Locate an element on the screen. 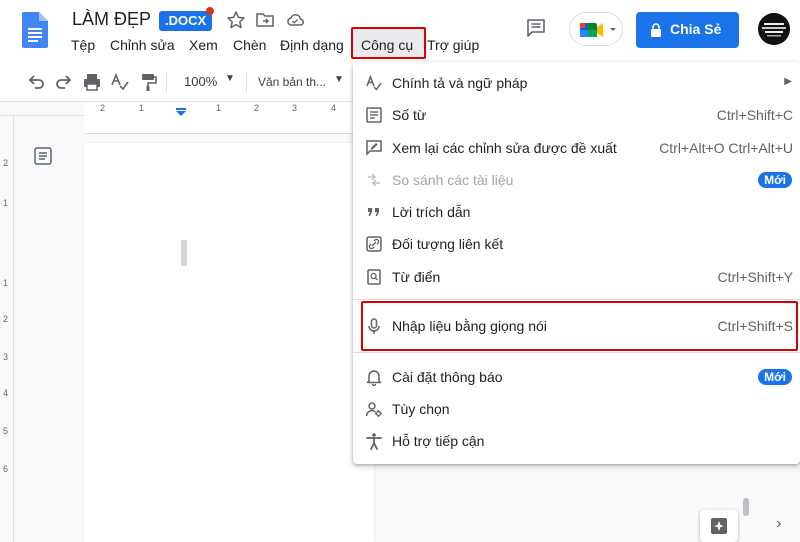 The image size is (800, 542). document-outline-icon is located at coordinates (43, 158).